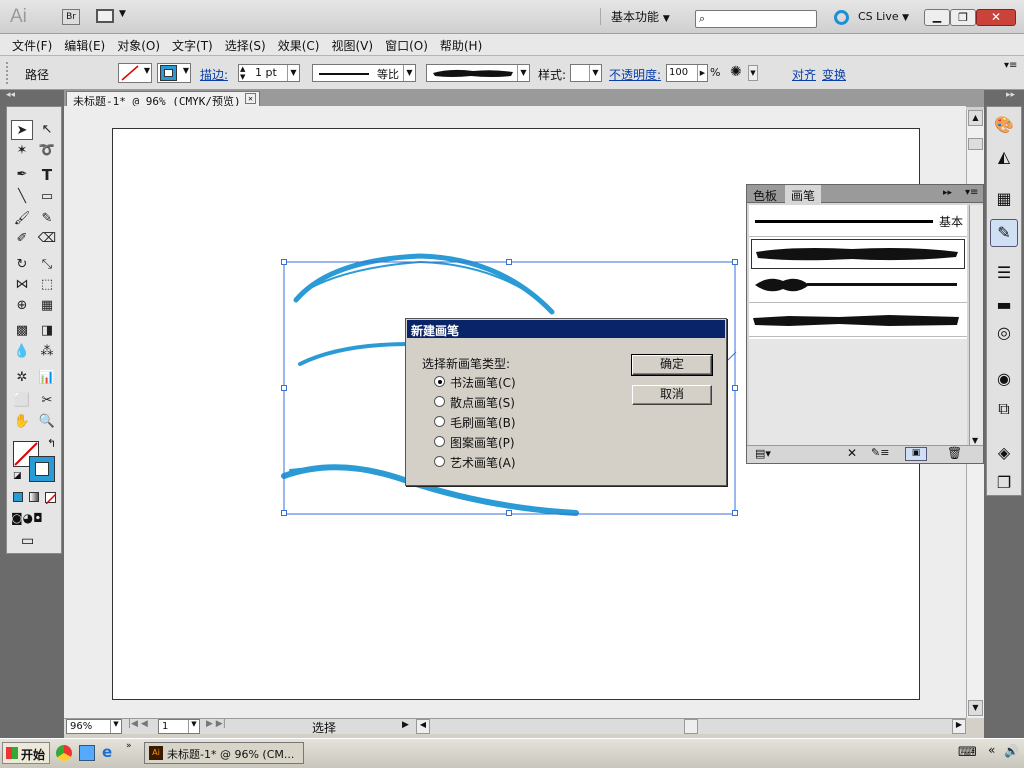 The image size is (1024, 768). I want to click on tab-swatches: 色板, so click(765, 195).